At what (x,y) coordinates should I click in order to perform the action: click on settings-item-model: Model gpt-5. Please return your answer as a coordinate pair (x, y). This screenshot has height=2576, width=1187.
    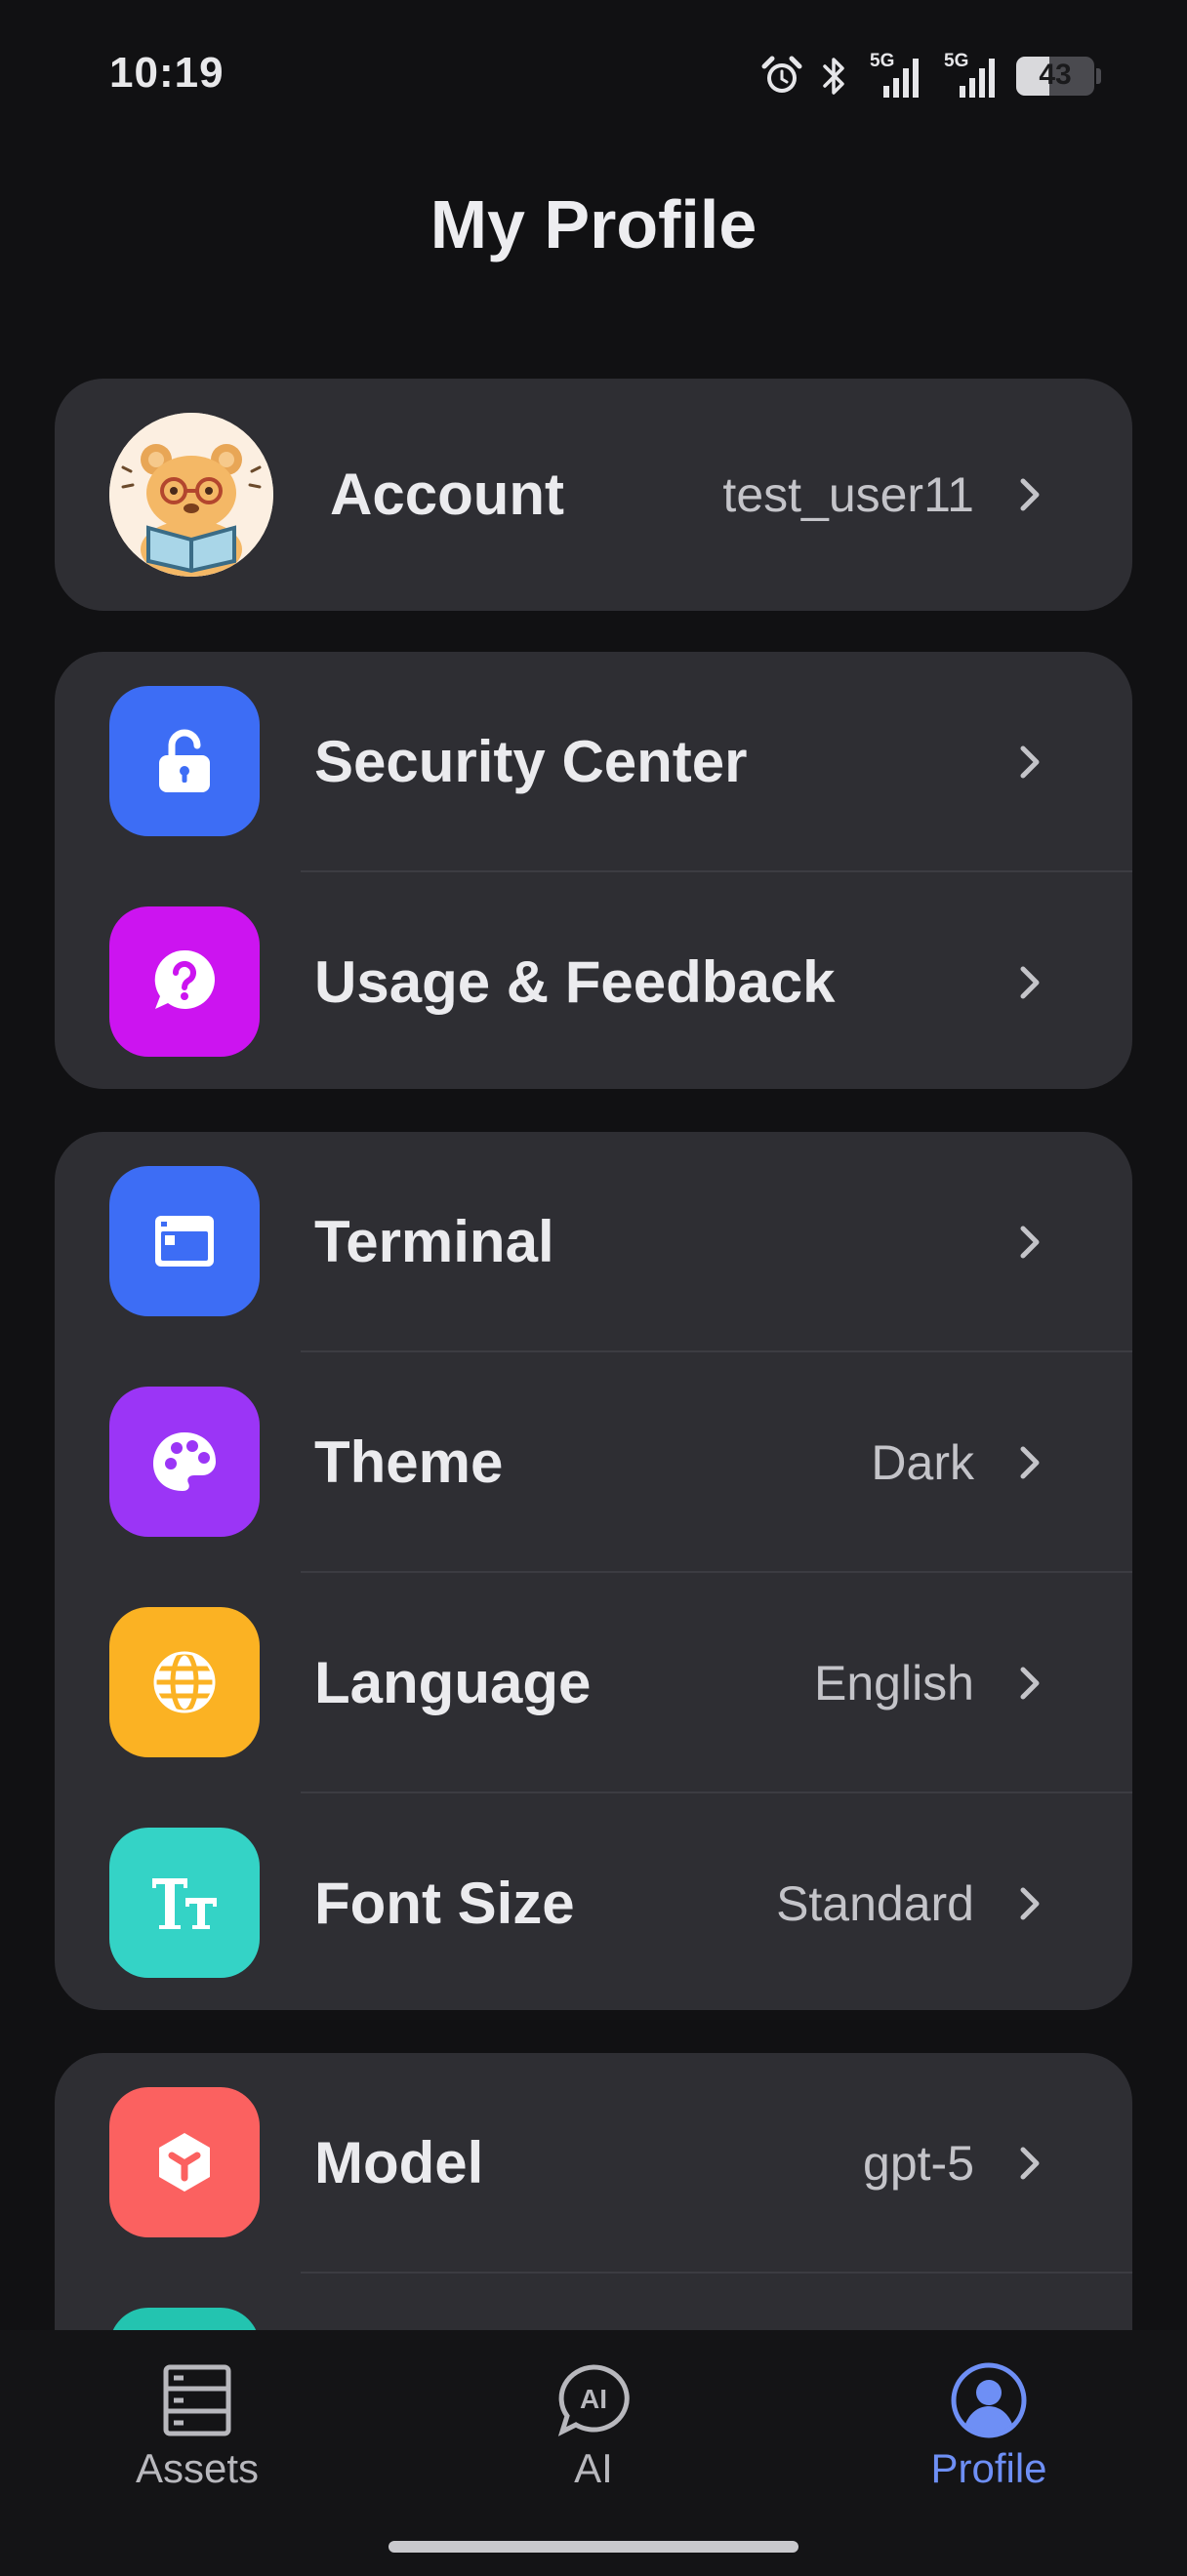
    Looking at the image, I should click on (593, 2163).